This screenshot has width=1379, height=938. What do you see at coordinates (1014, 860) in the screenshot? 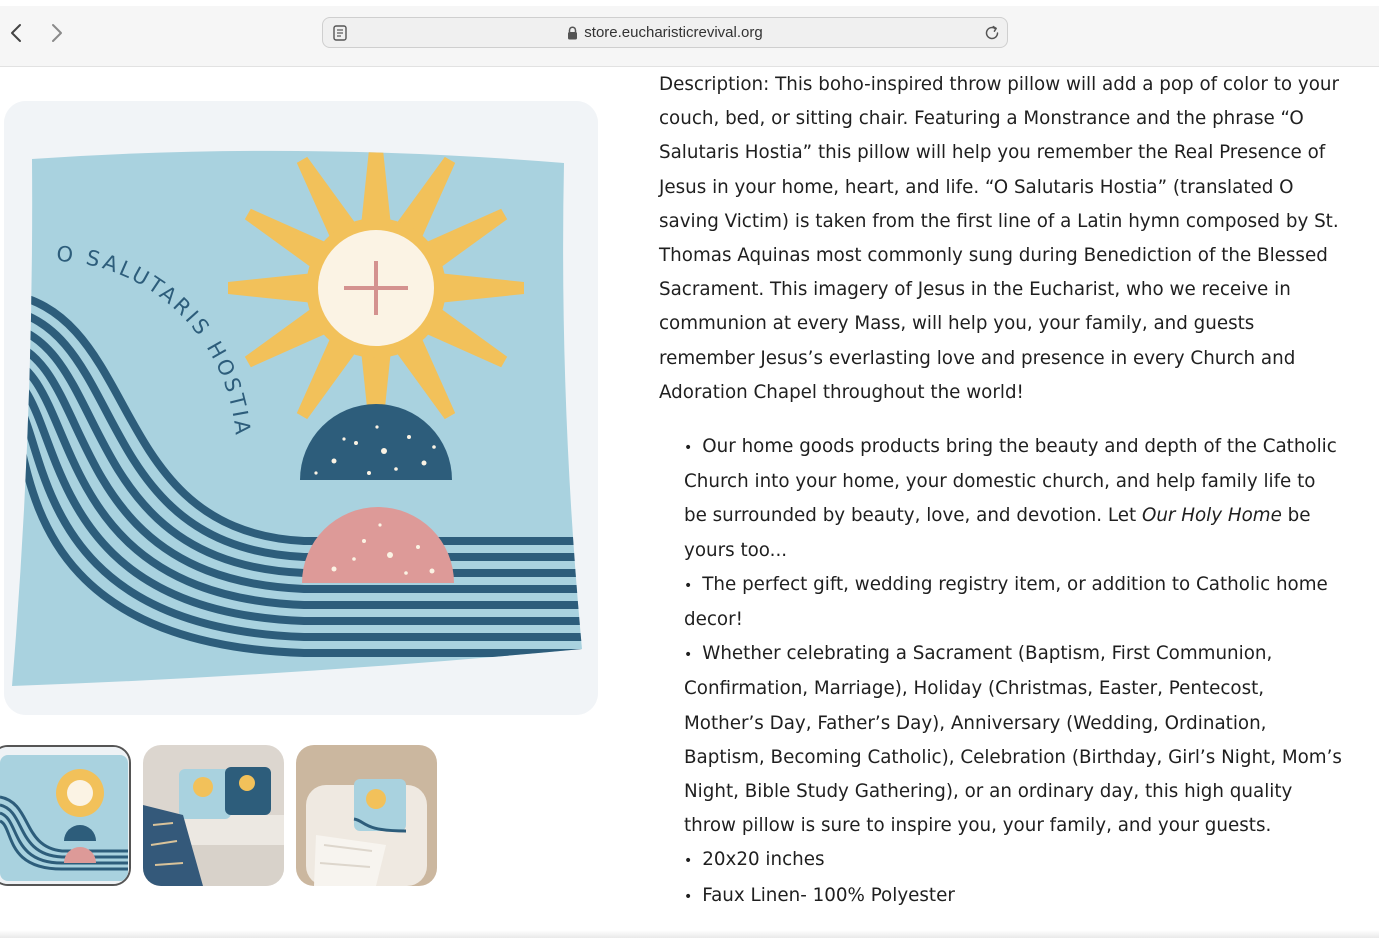
I see `feature-item: 20x20 inches` at bounding box center [1014, 860].